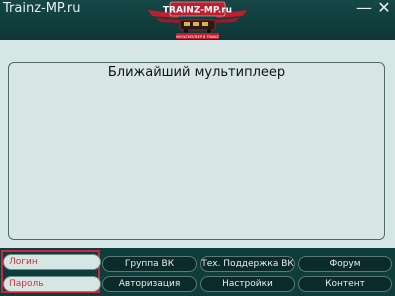 Image resolution: width=395 pixels, height=296 pixels. Describe the element at coordinates (247, 264) in the screenshot. I see `tech-support-vk-button: Тех. Поддержка ВК` at that location.